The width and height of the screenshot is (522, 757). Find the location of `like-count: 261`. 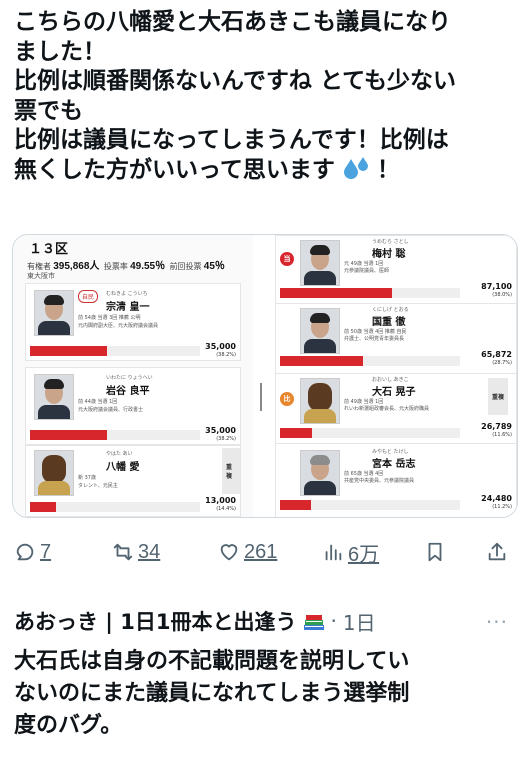

like-count: 261 is located at coordinates (261, 551).